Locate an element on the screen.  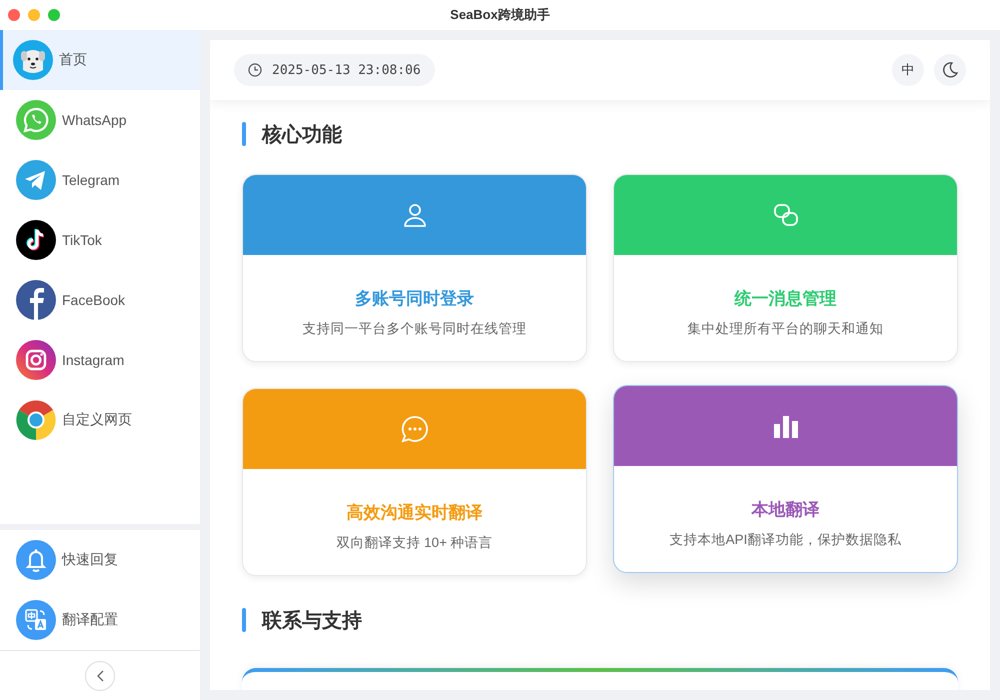
chevron-left-icon is located at coordinates (100, 676).